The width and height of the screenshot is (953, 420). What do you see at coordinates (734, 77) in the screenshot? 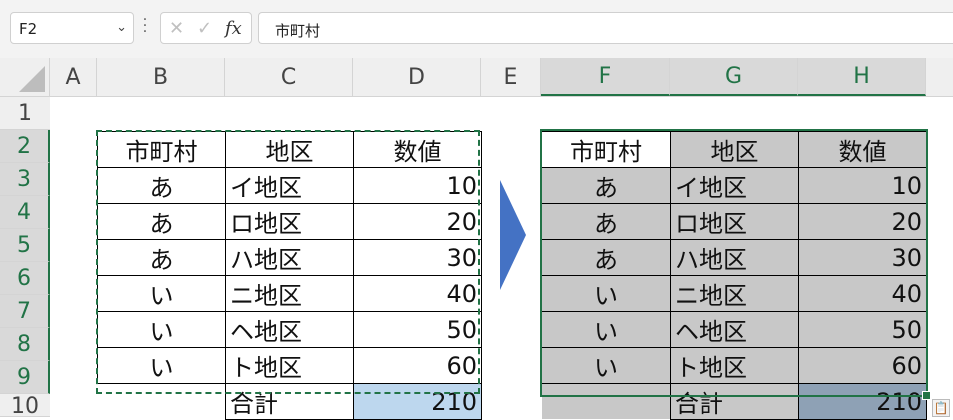
I see `column-header-g: G` at bounding box center [734, 77].